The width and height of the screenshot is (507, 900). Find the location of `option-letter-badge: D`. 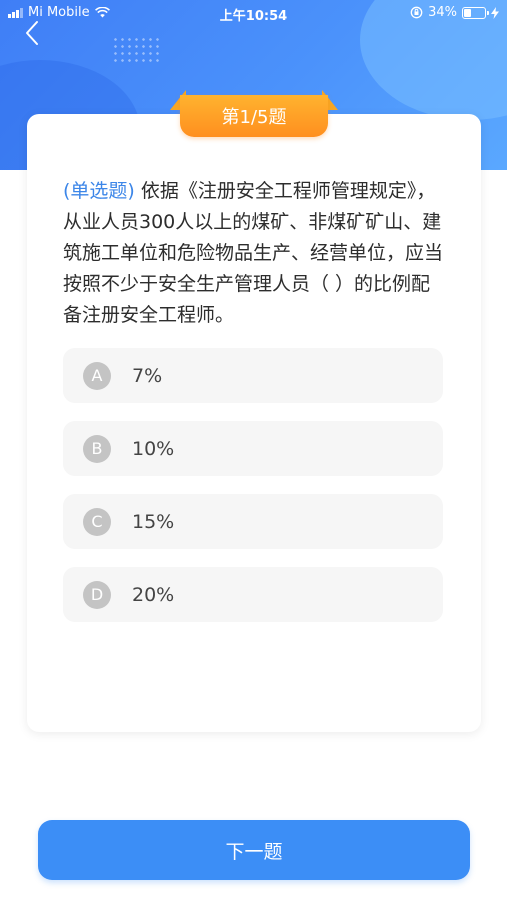

option-letter-badge: D is located at coordinates (97, 594).